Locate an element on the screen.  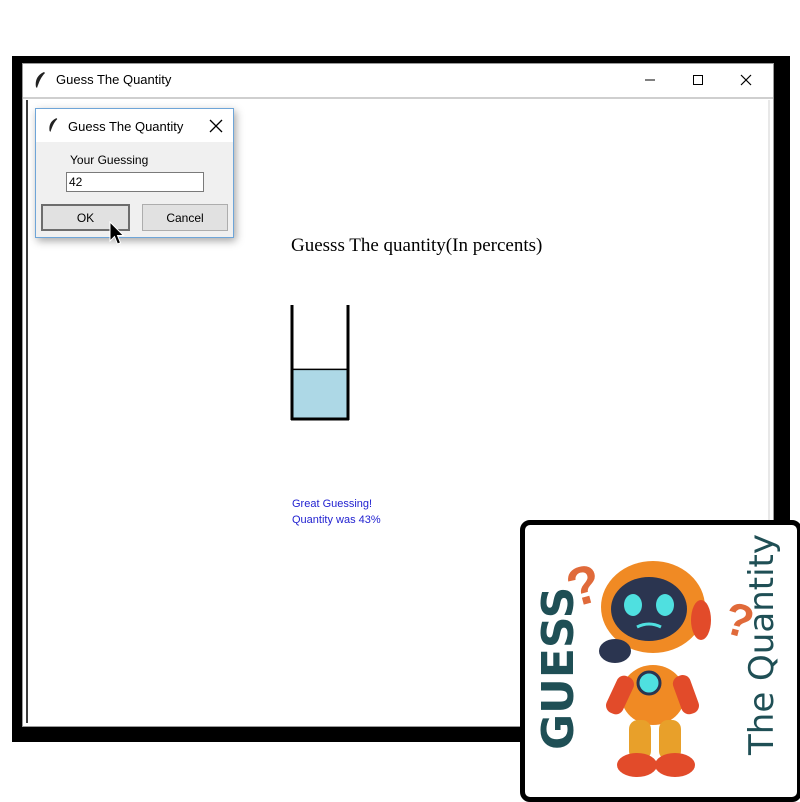
maximize-icon is located at coordinates (698, 80).